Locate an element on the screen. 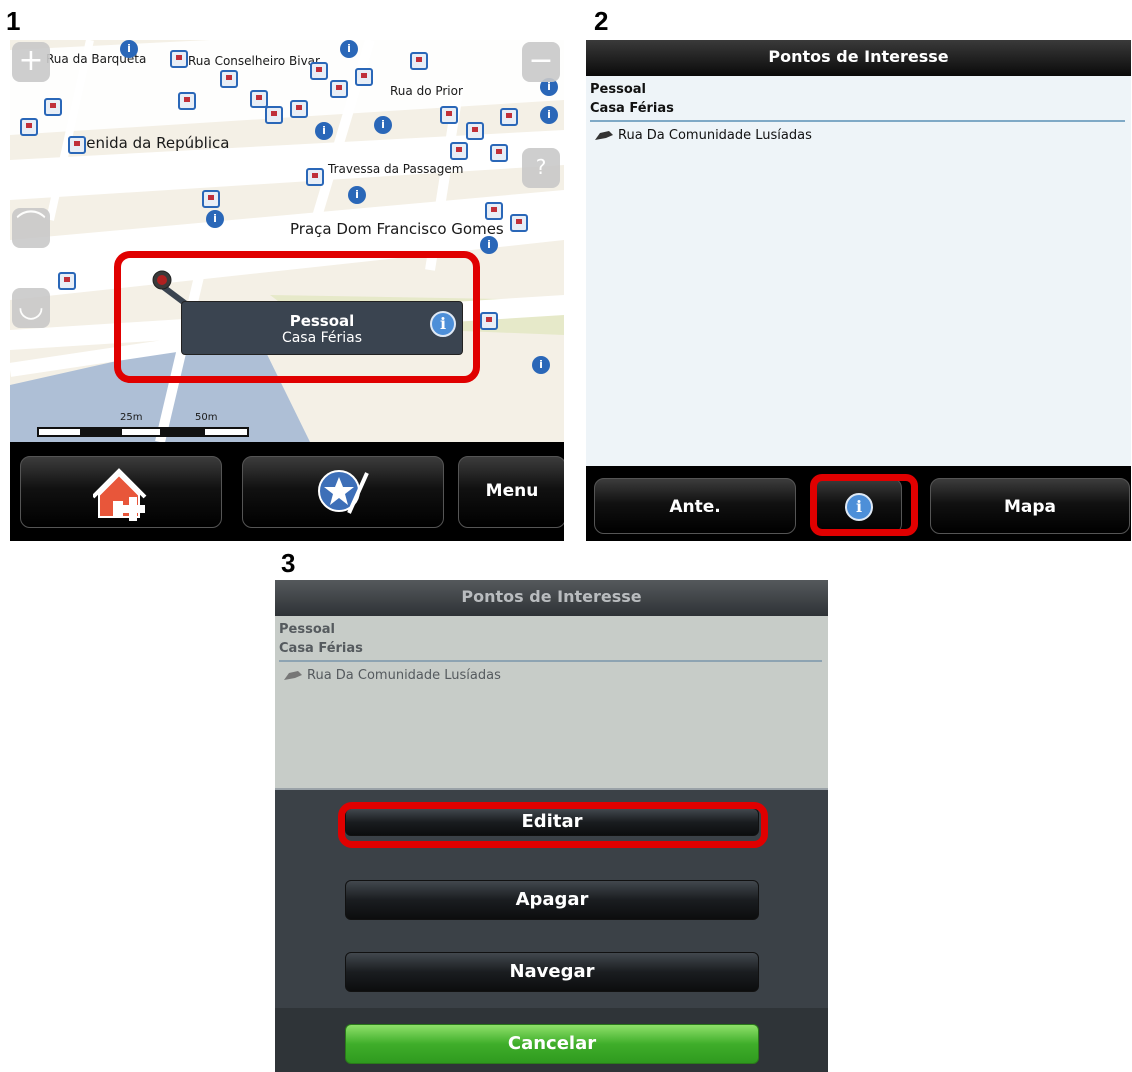 The width and height of the screenshot is (1132, 1072). map-button: Mapa is located at coordinates (1030, 506).